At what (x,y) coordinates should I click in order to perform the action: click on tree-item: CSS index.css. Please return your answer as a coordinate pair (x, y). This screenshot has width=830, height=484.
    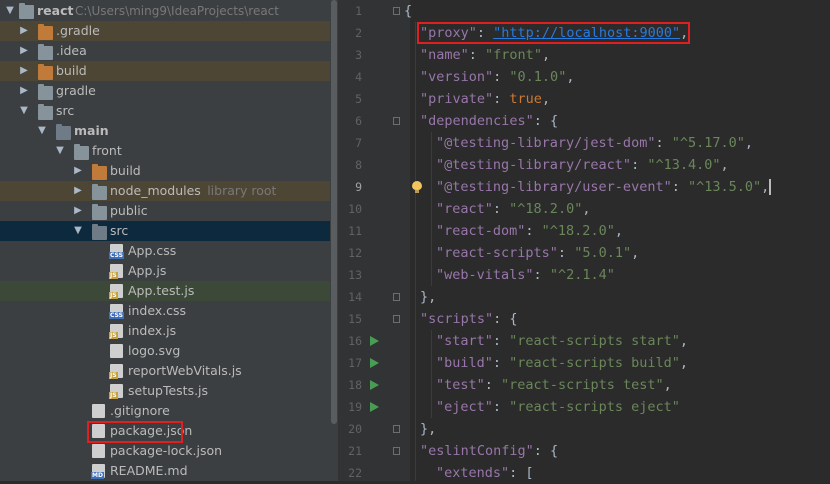
    Looking at the image, I should click on (165, 311).